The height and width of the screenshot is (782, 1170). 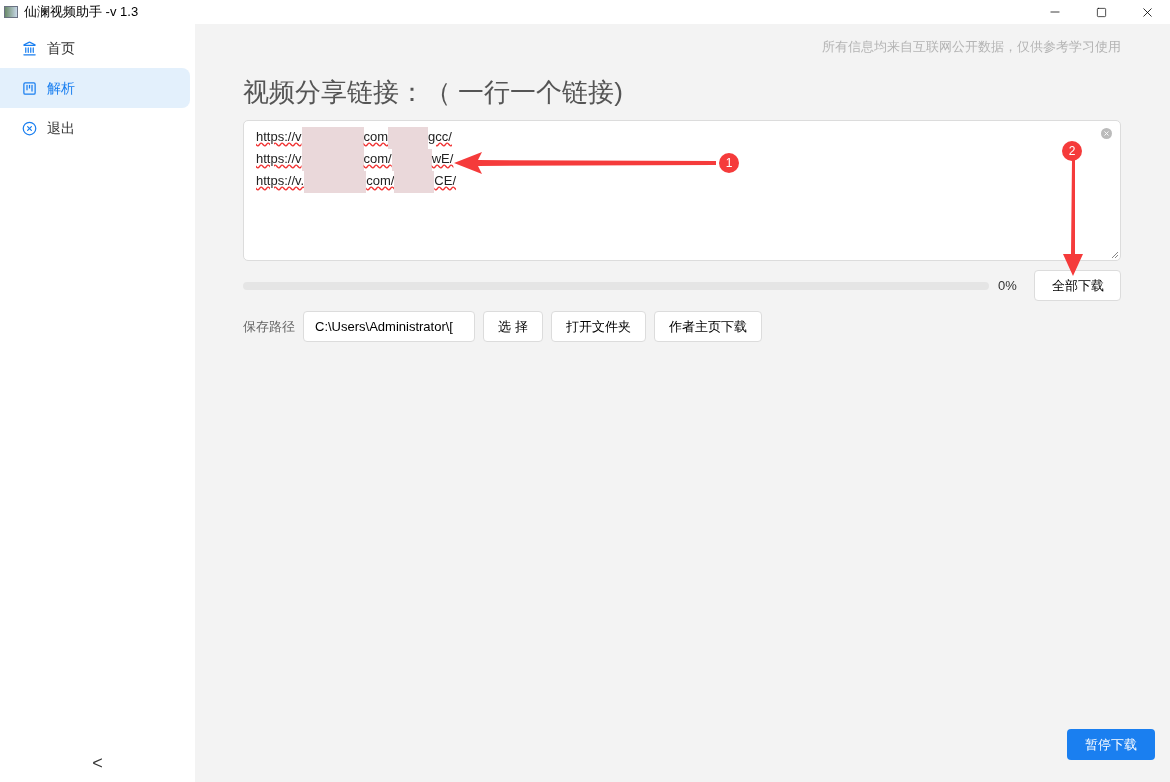 What do you see at coordinates (29, 88) in the screenshot?
I see `board-icon` at bounding box center [29, 88].